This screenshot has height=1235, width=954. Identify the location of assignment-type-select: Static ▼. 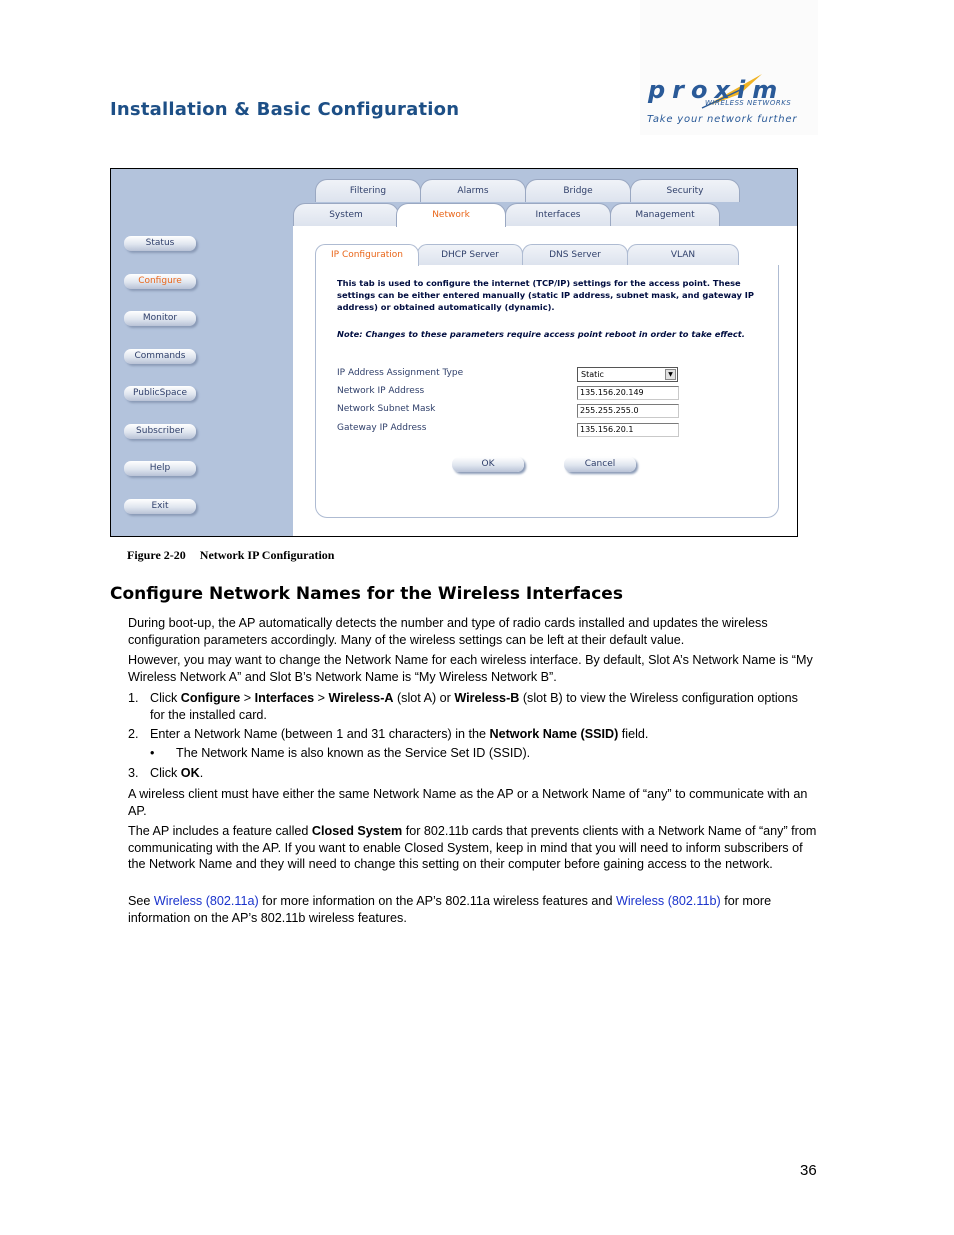
(627, 374).